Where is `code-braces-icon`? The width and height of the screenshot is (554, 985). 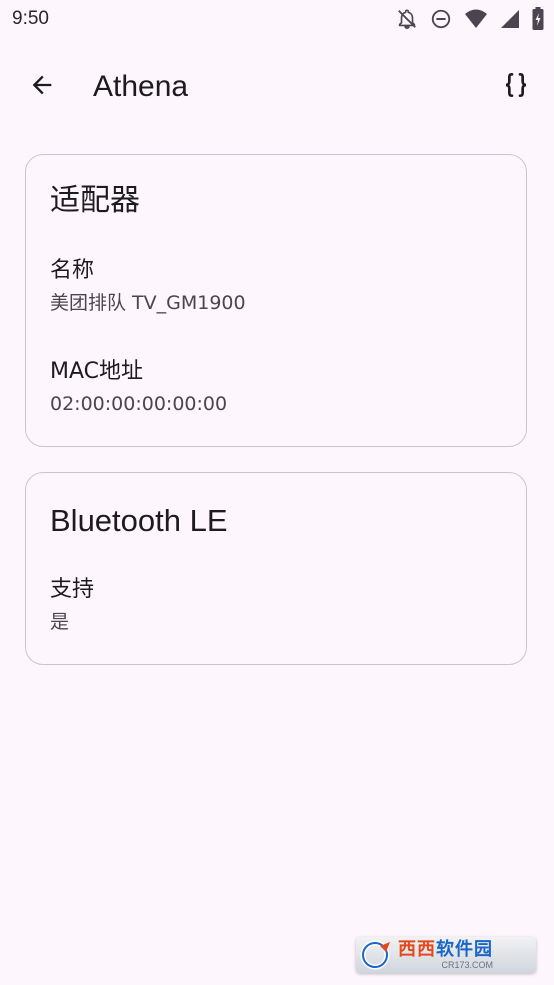 code-braces-icon is located at coordinates (516, 87).